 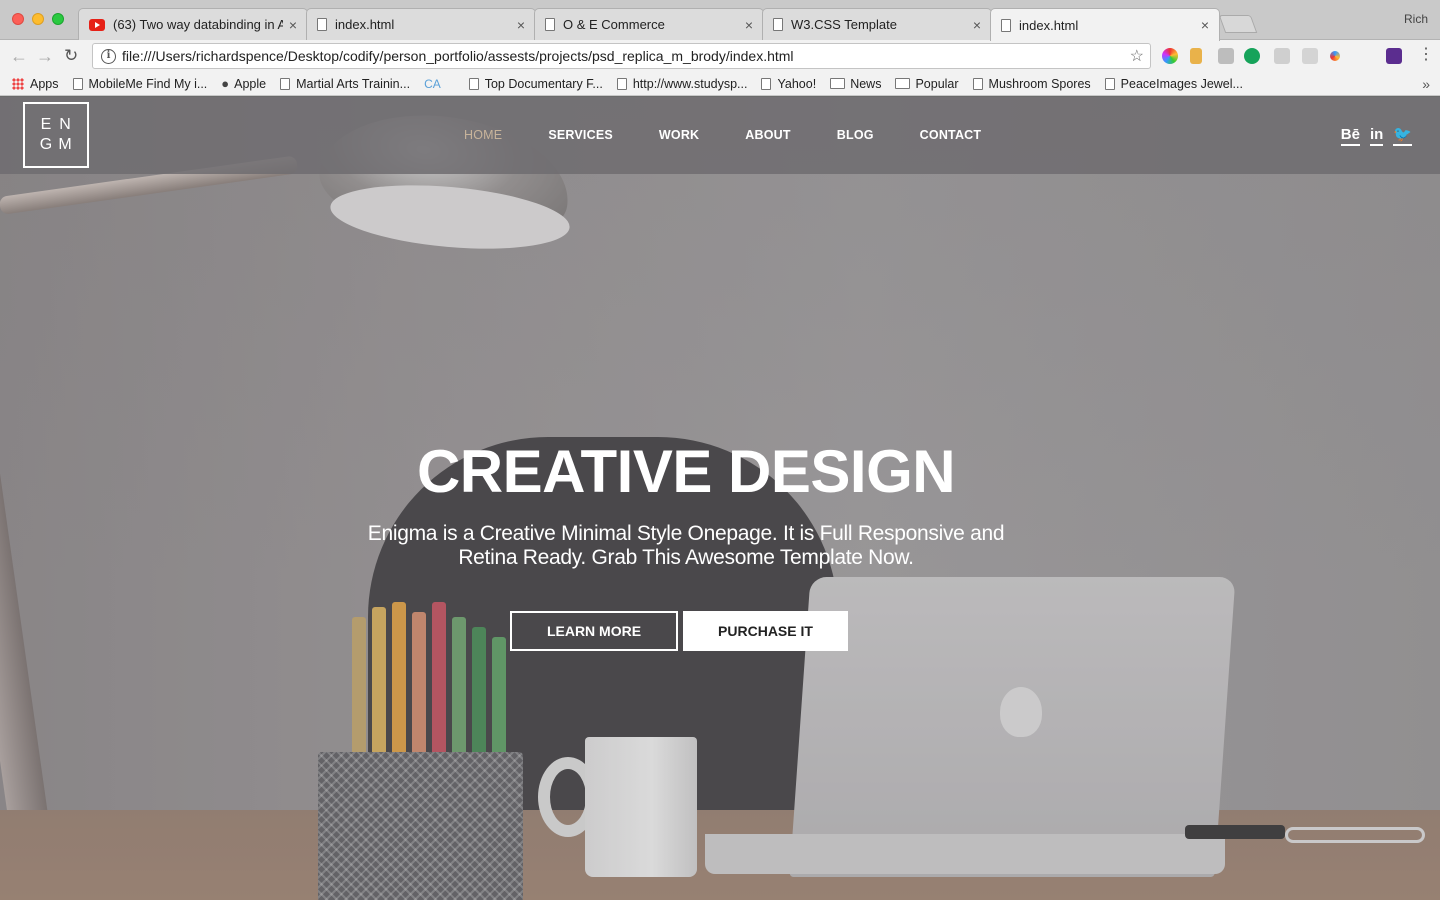 What do you see at coordinates (1282, 56) in the screenshot?
I see `window-extension-icon` at bounding box center [1282, 56].